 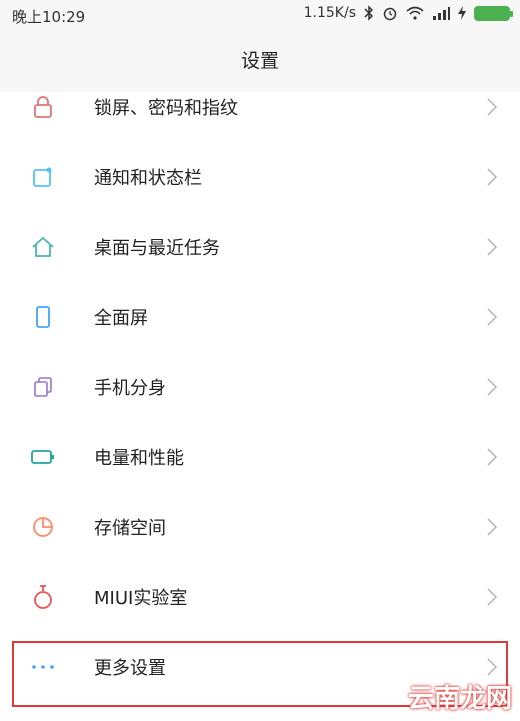 I want to click on settings-item-label: 全面屏, so click(x=121, y=318).